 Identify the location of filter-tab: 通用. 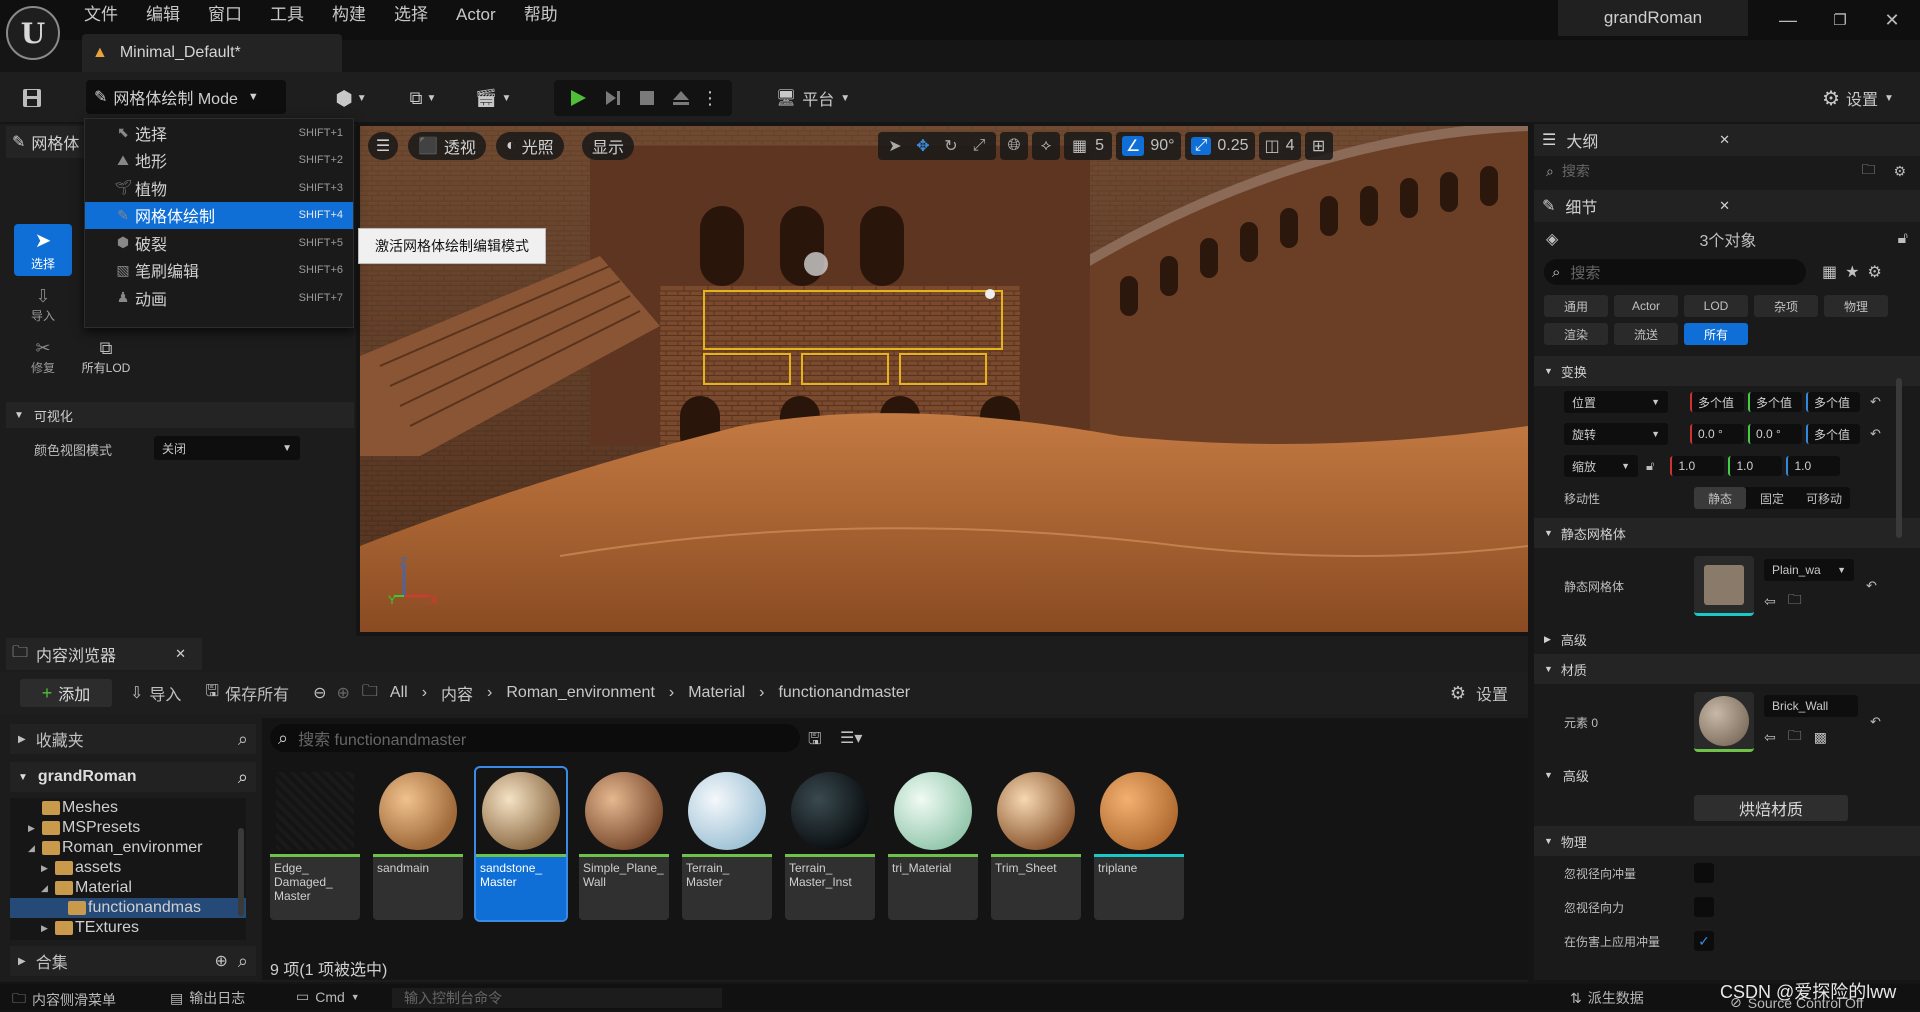
(1576, 306).